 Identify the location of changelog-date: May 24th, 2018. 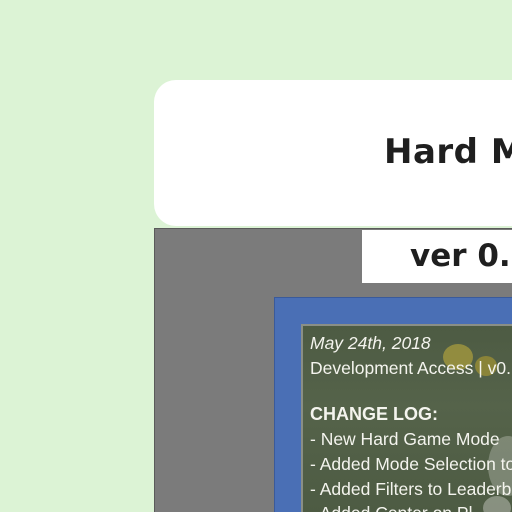
(370, 343).